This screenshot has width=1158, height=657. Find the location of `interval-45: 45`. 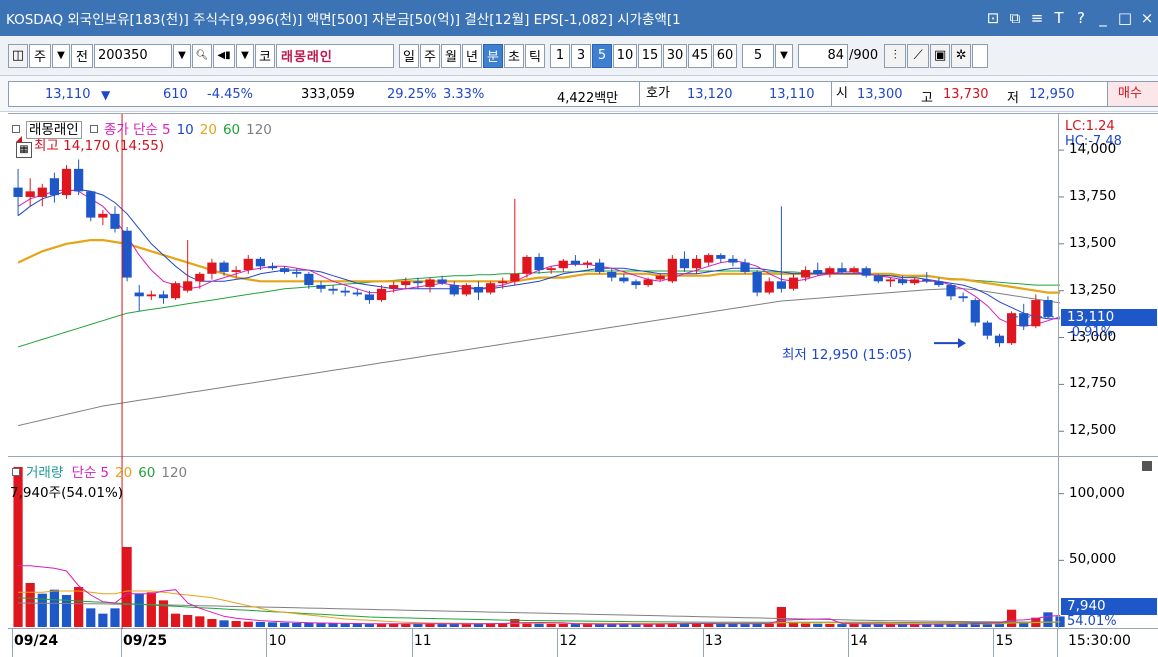

interval-45: 45 is located at coordinates (700, 55).